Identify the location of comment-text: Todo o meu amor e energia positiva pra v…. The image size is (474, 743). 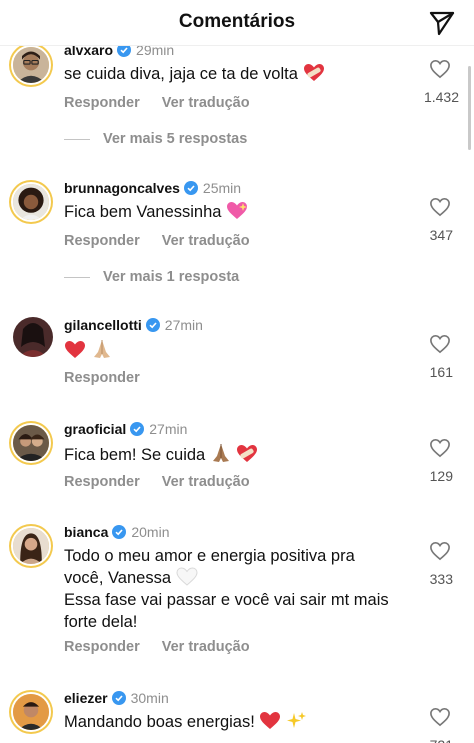
(226, 589).